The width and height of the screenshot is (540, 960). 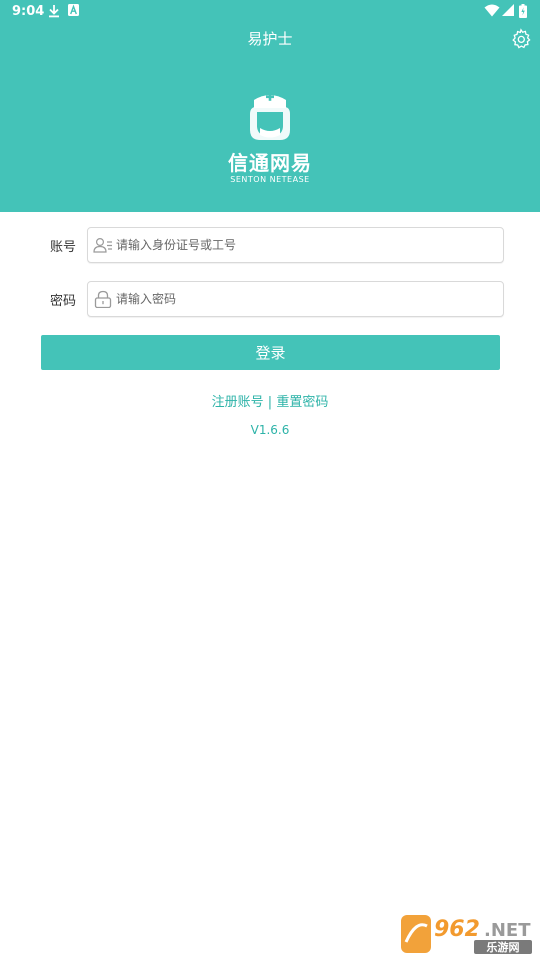 I want to click on svg-text: .NET, so click(x=507, y=930).